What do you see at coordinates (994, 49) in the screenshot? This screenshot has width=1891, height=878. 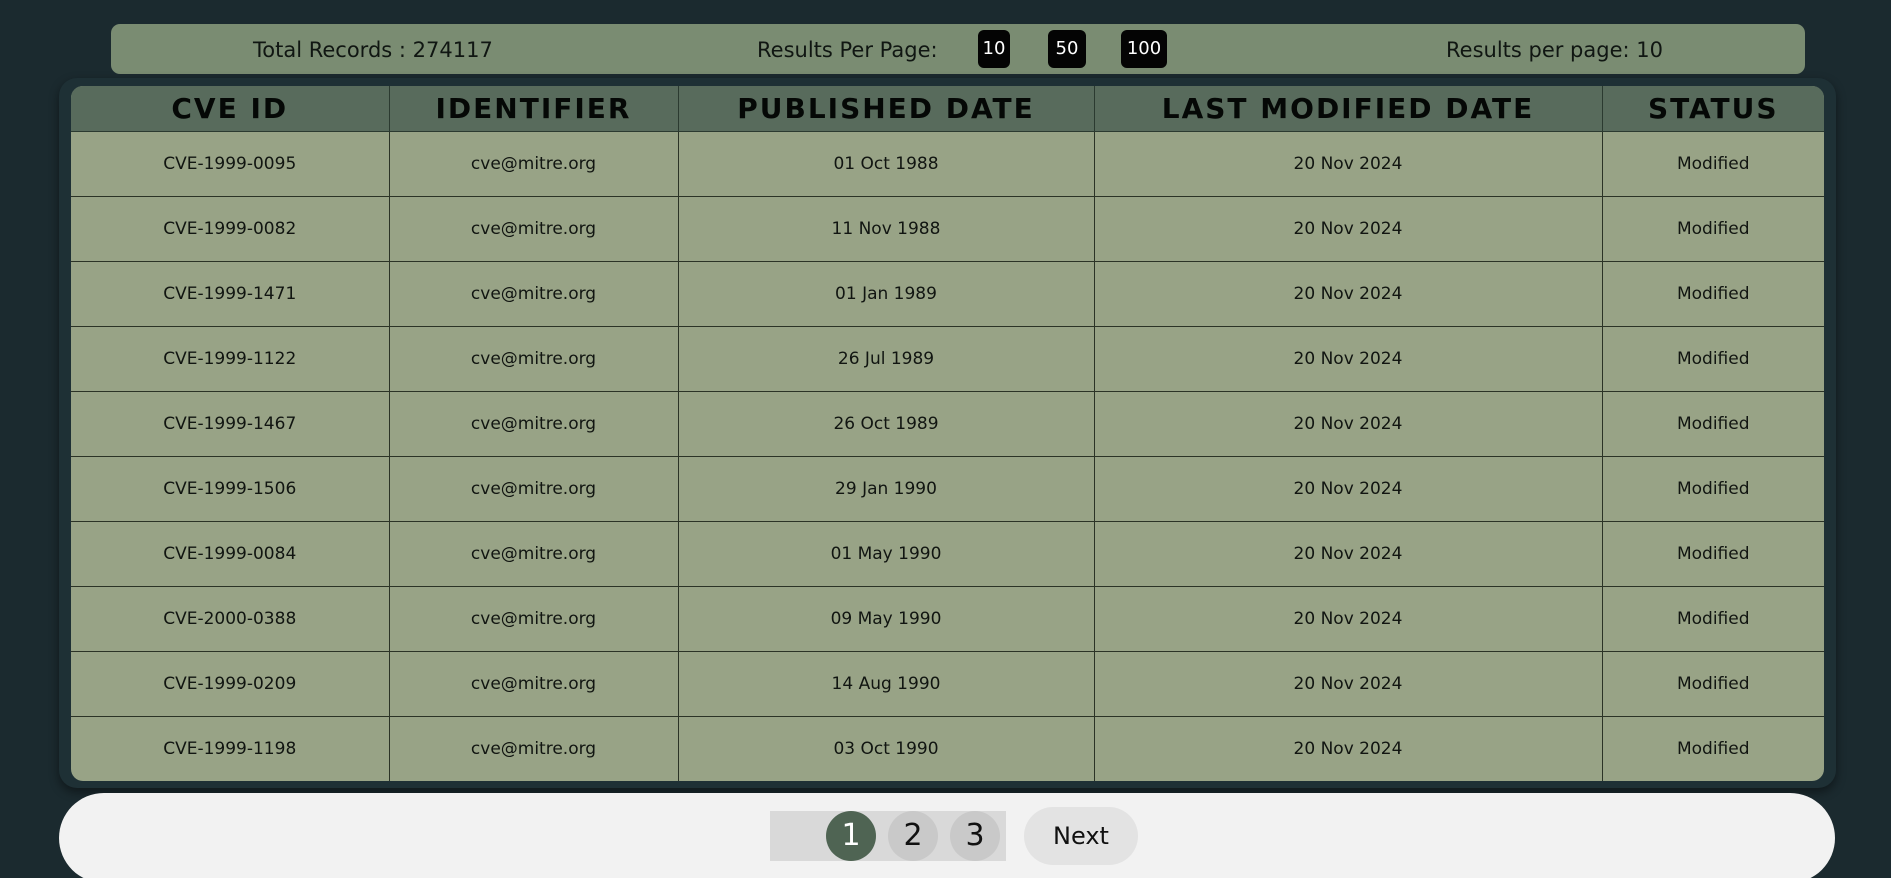 I see `page-size-10-button: 10` at bounding box center [994, 49].